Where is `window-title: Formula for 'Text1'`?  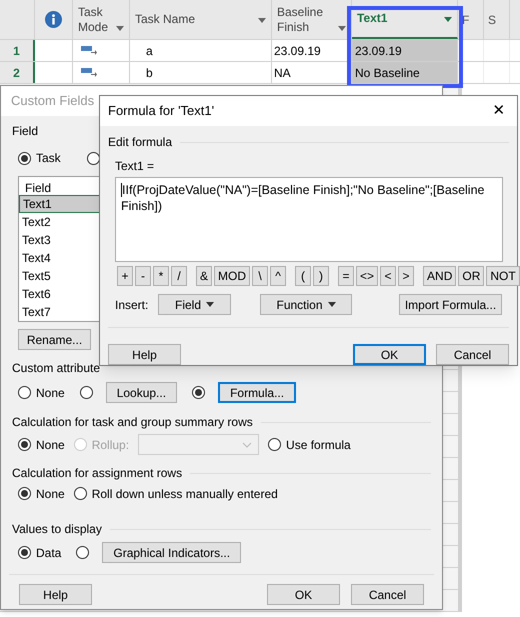
window-title: Formula for 'Text1' is located at coordinates (161, 111).